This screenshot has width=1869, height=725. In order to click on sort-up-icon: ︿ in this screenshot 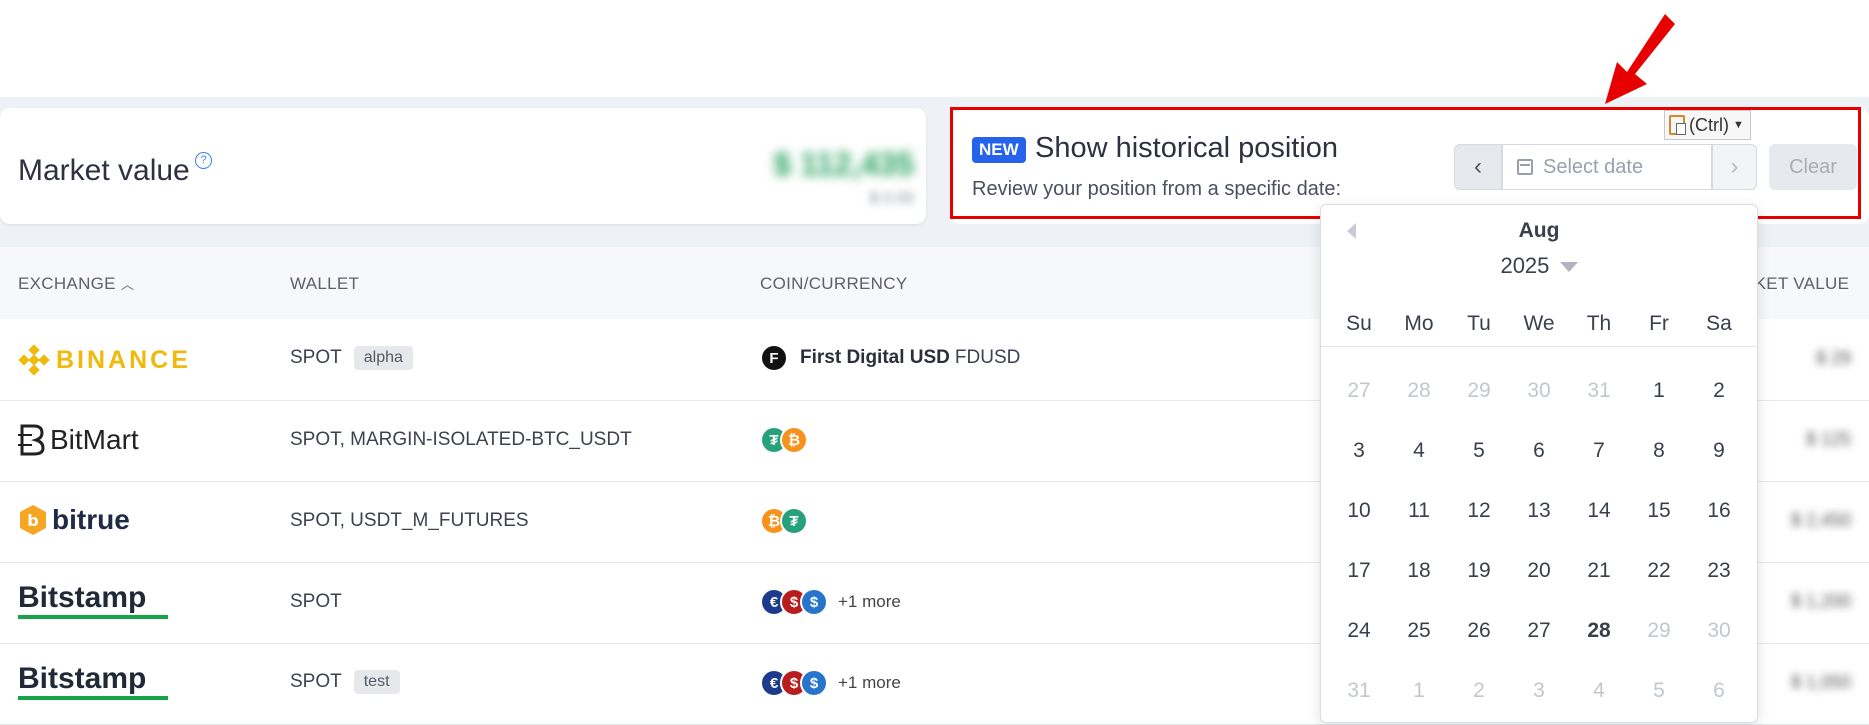, I will do `click(127, 284)`.